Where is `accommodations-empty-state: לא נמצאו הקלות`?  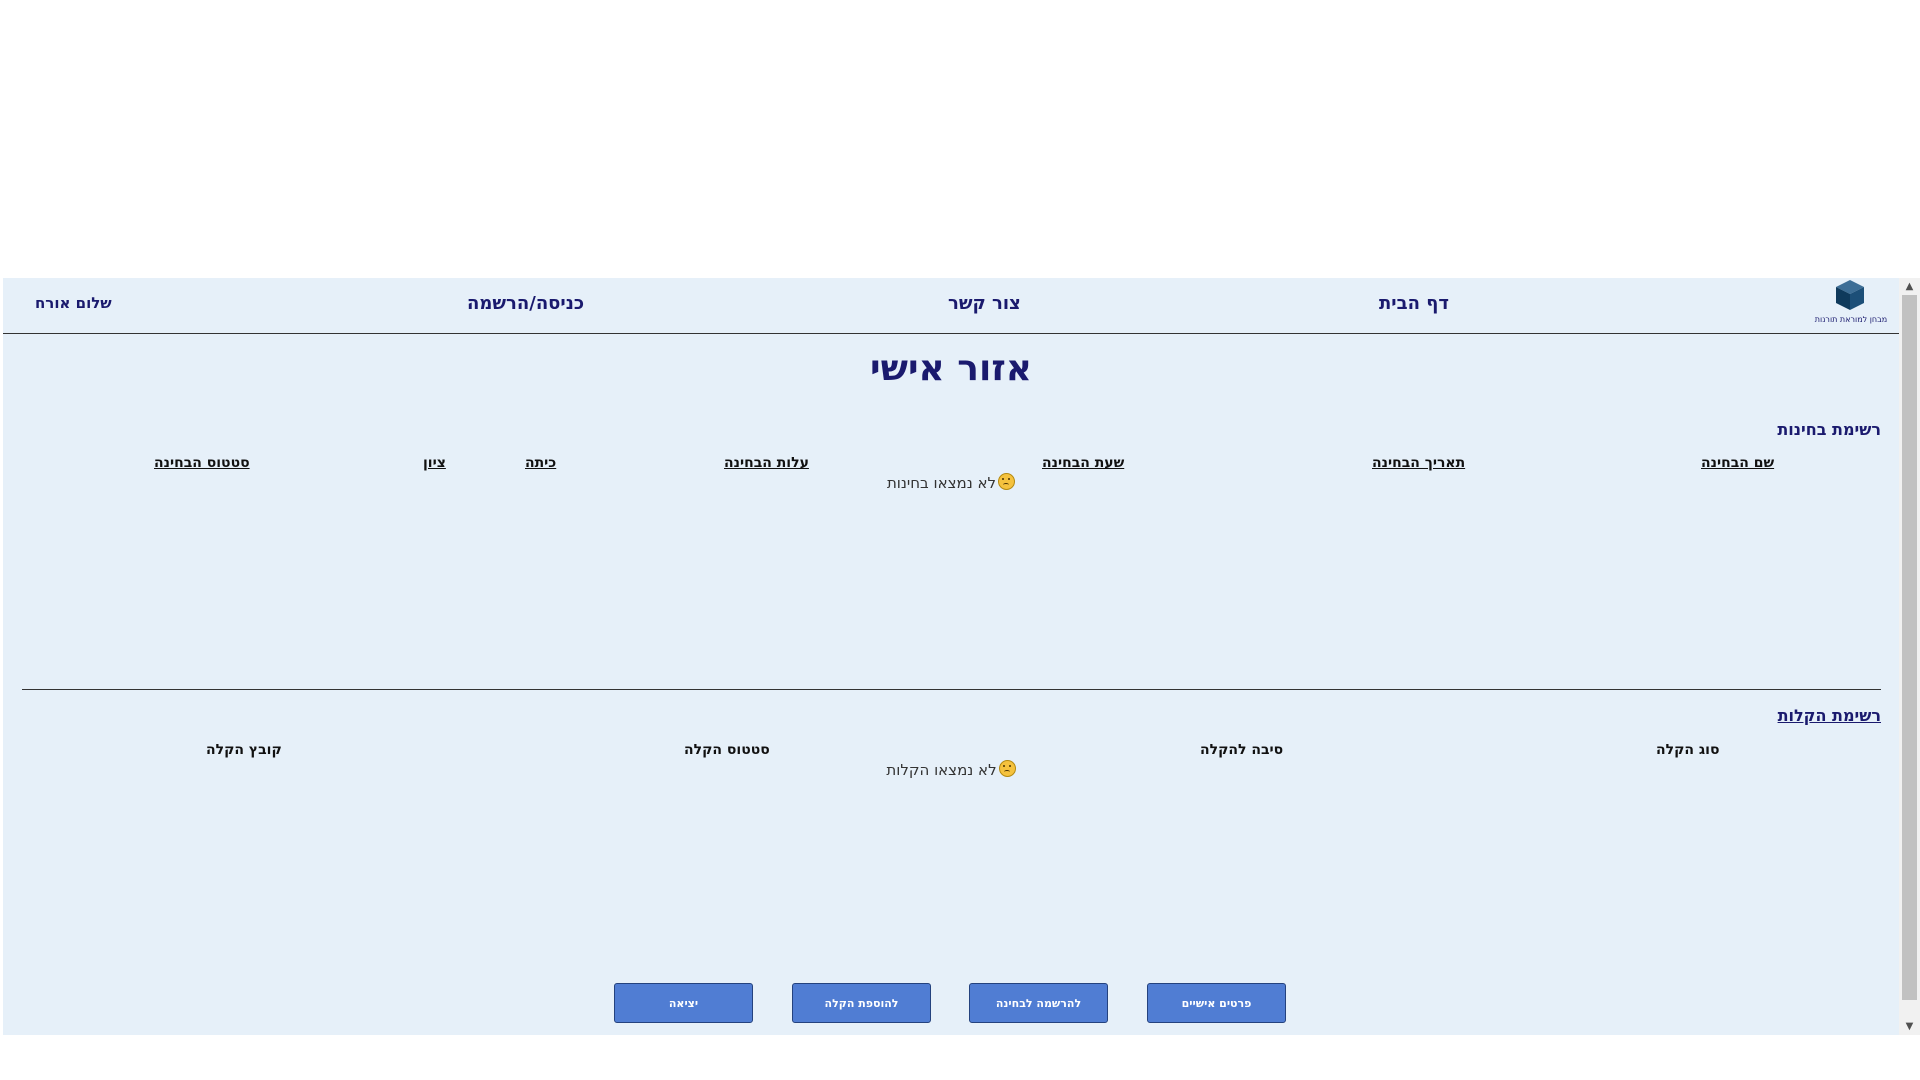
accommodations-empty-state: לא נמצאו הקלות is located at coordinates (951, 769).